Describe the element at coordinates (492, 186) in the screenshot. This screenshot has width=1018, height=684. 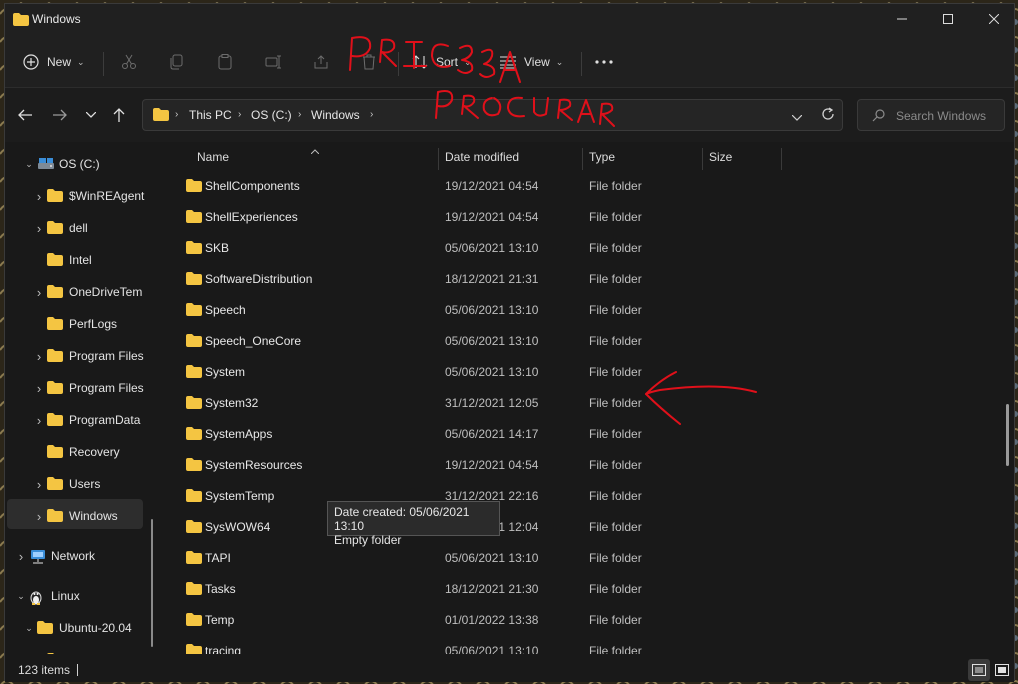
I see `file-date-modified: 19/12/2021 04:54` at that location.